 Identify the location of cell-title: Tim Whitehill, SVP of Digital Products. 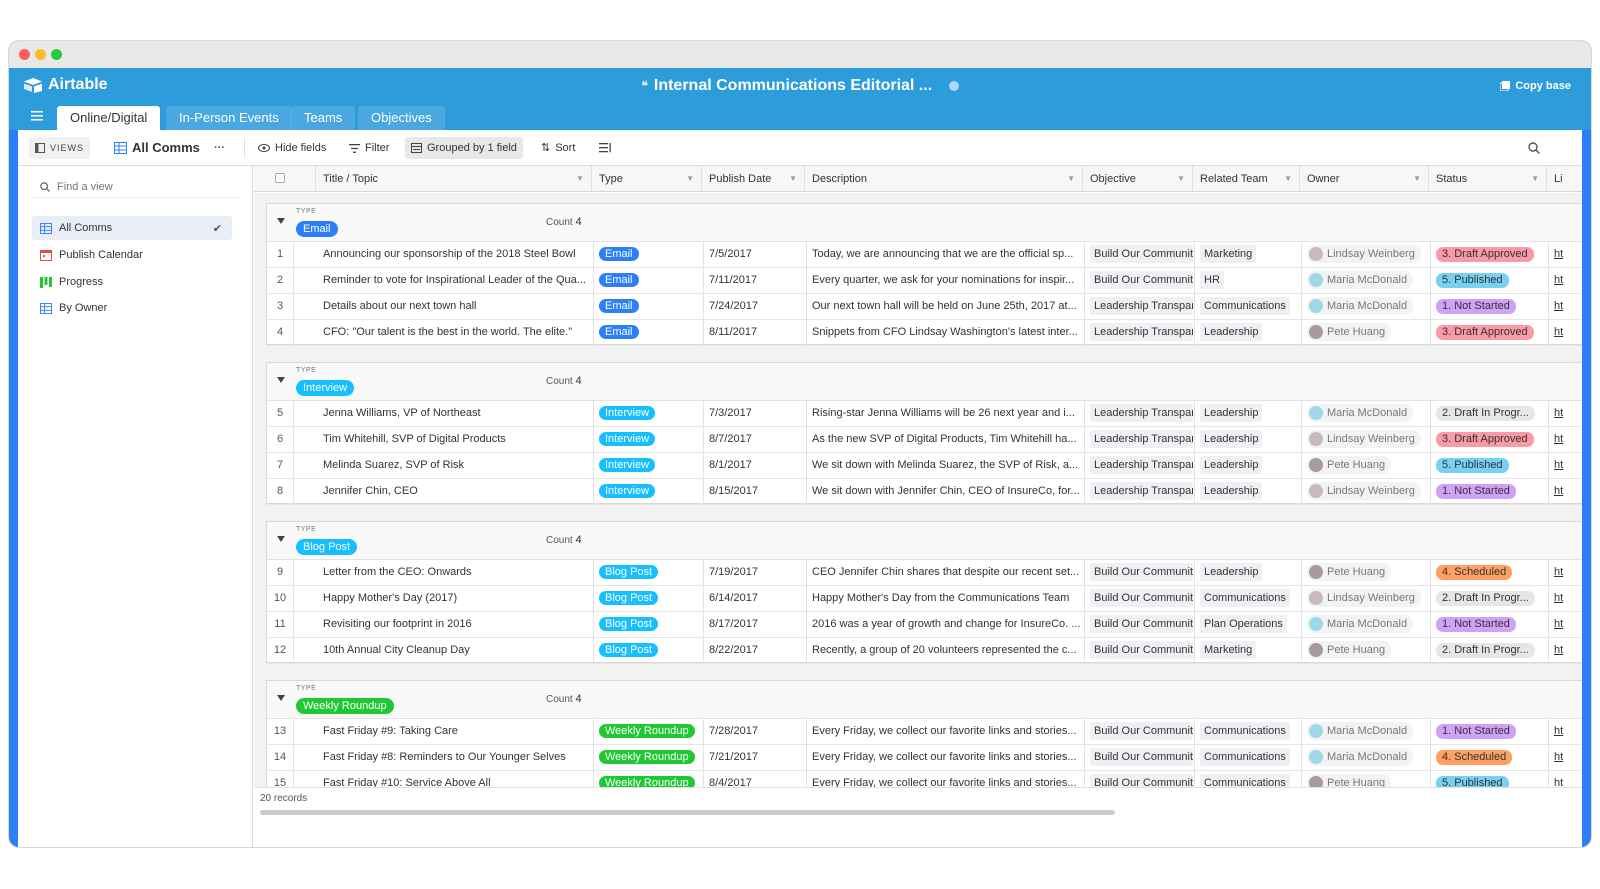
(455, 439).